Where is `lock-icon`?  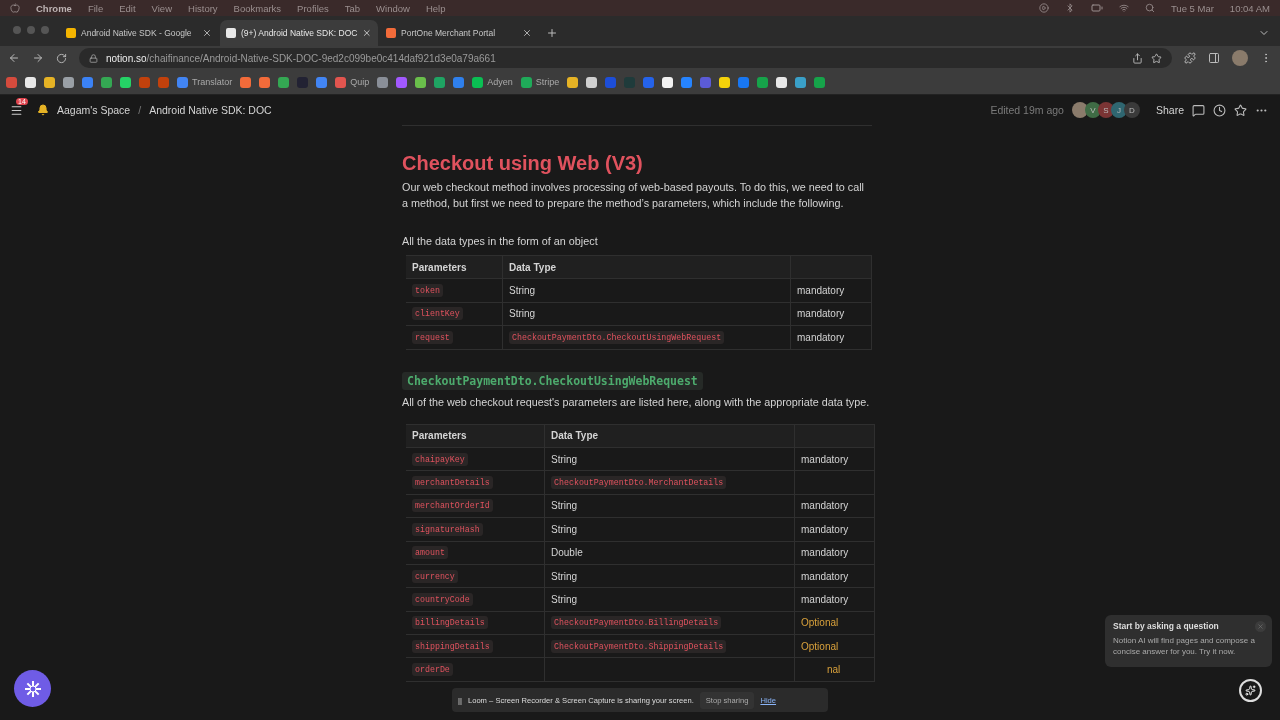
lock-icon is located at coordinates (93, 58).